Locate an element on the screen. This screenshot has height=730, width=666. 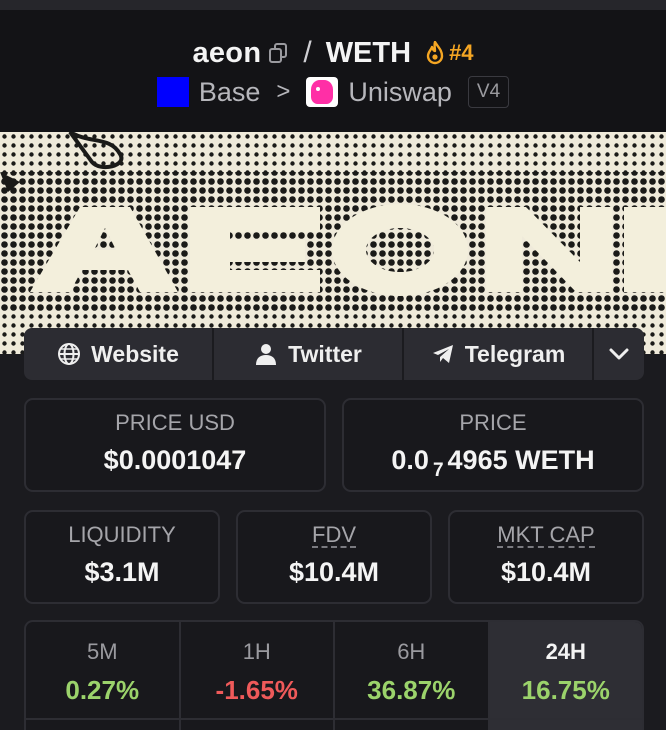
price-zero-count: 7 is located at coordinates (438, 470).